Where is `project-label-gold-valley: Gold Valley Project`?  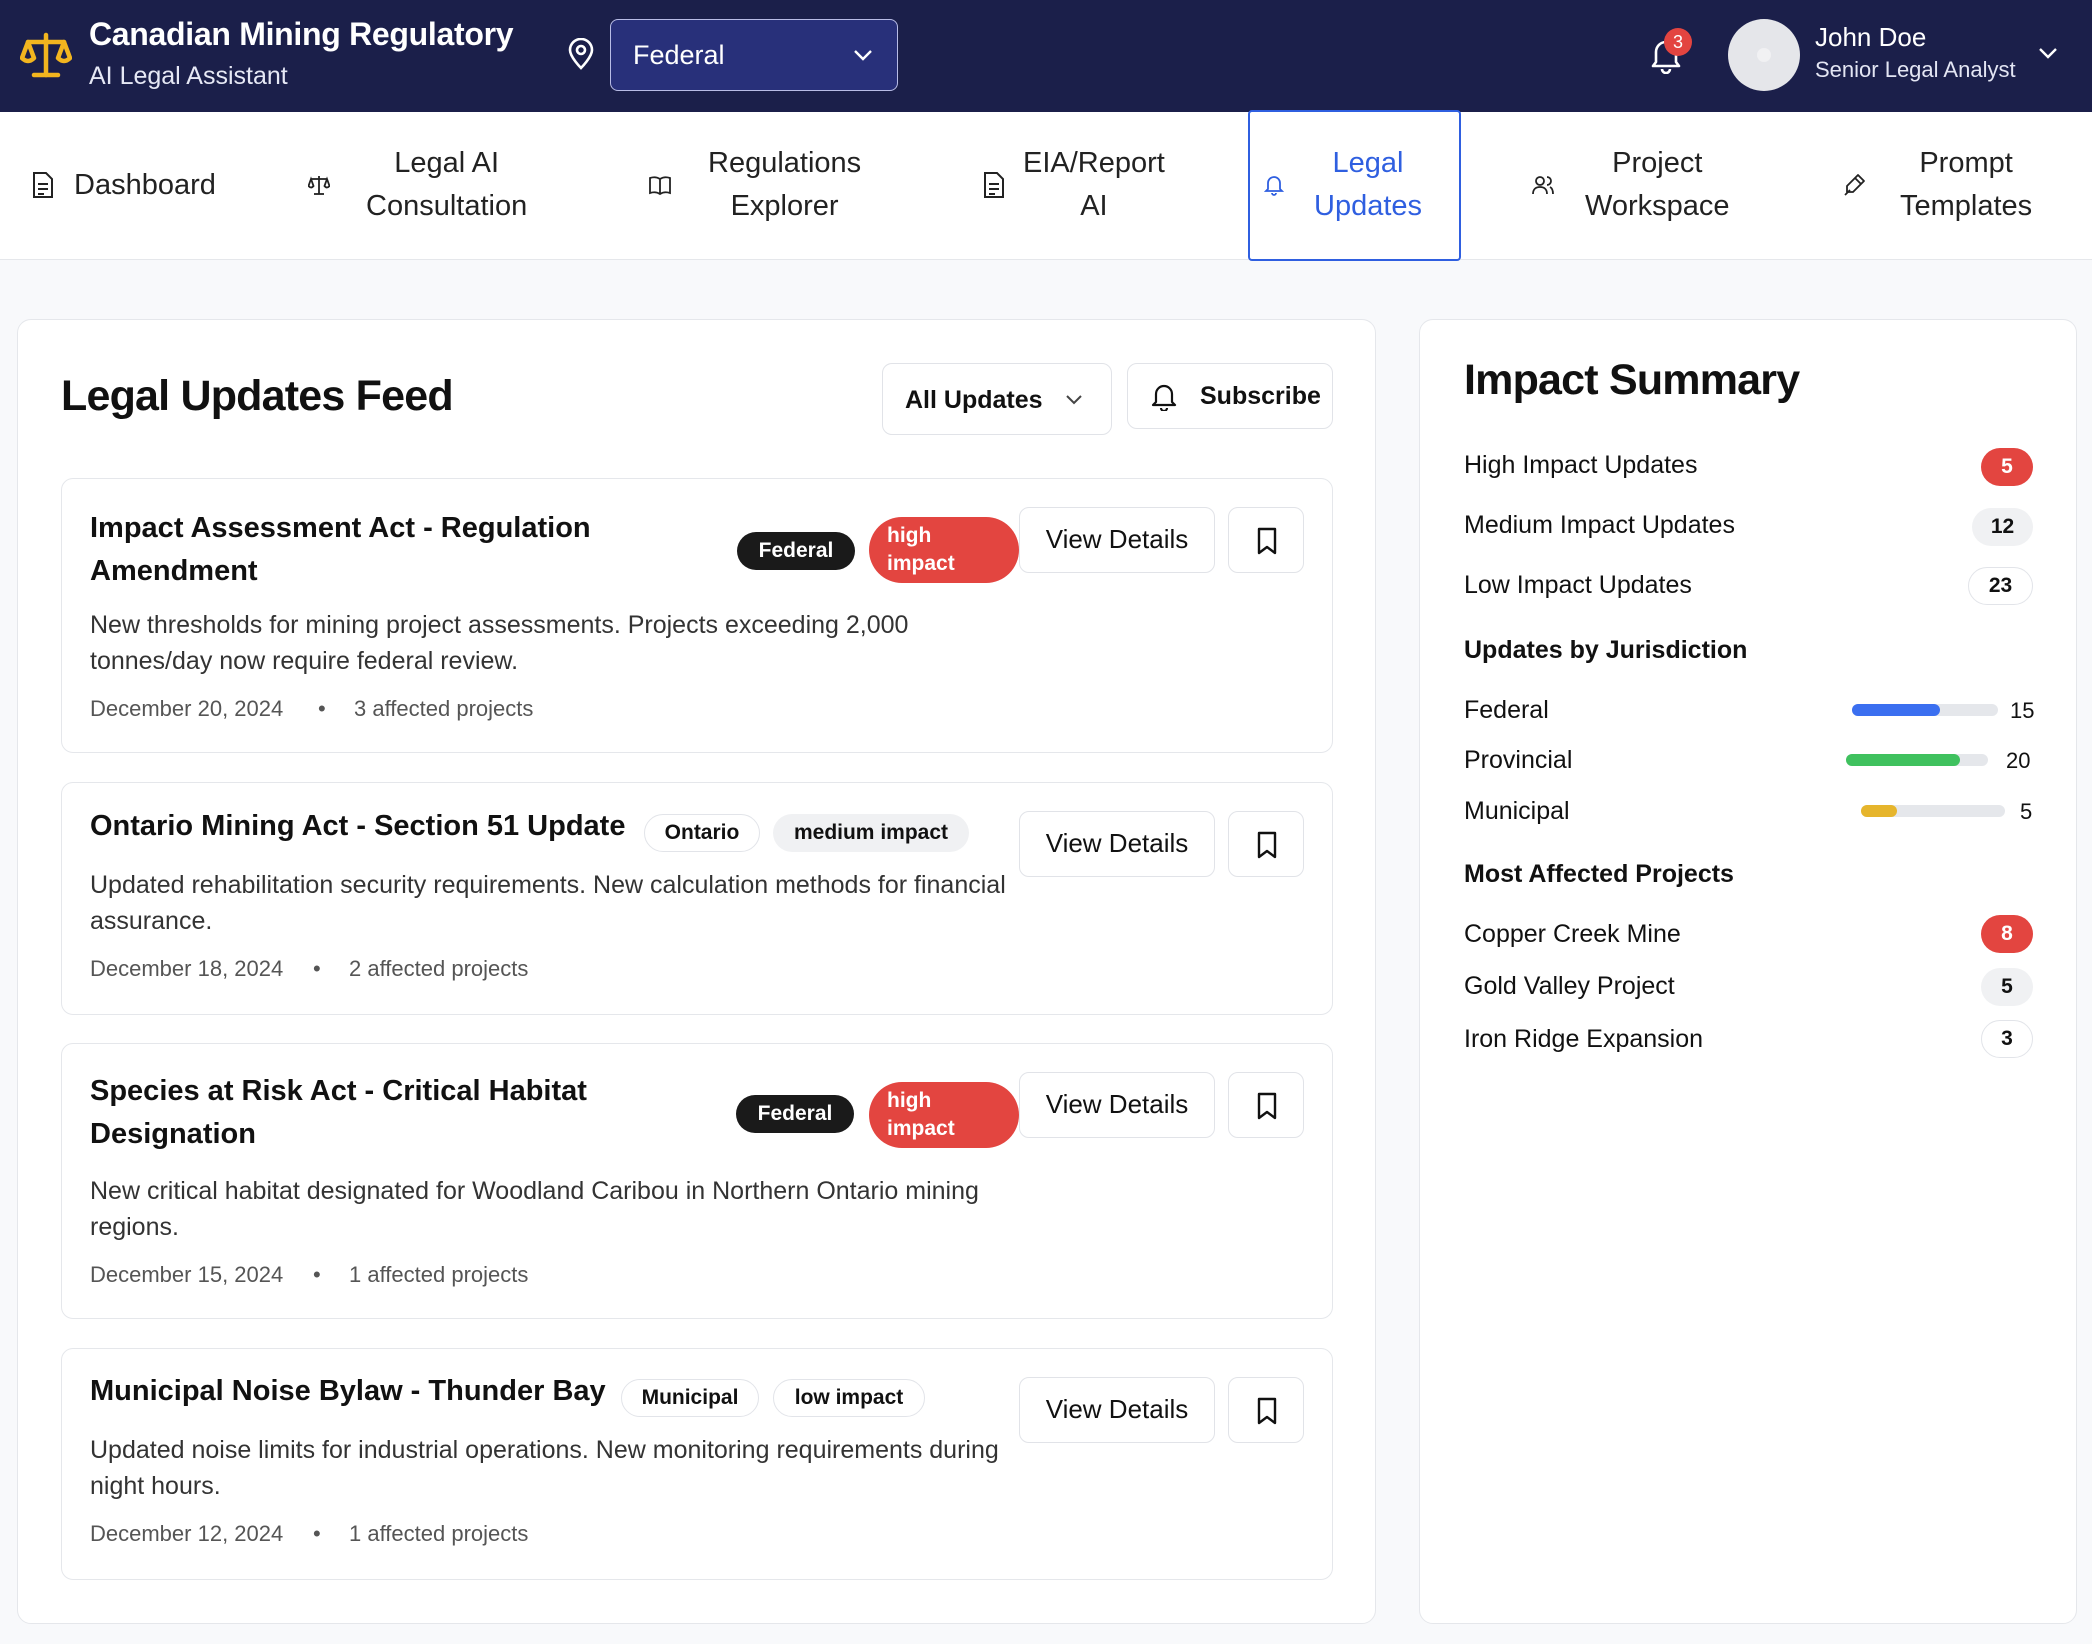 project-label-gold-valley: Gold Valley Project is located at coordinates (1569, 986).